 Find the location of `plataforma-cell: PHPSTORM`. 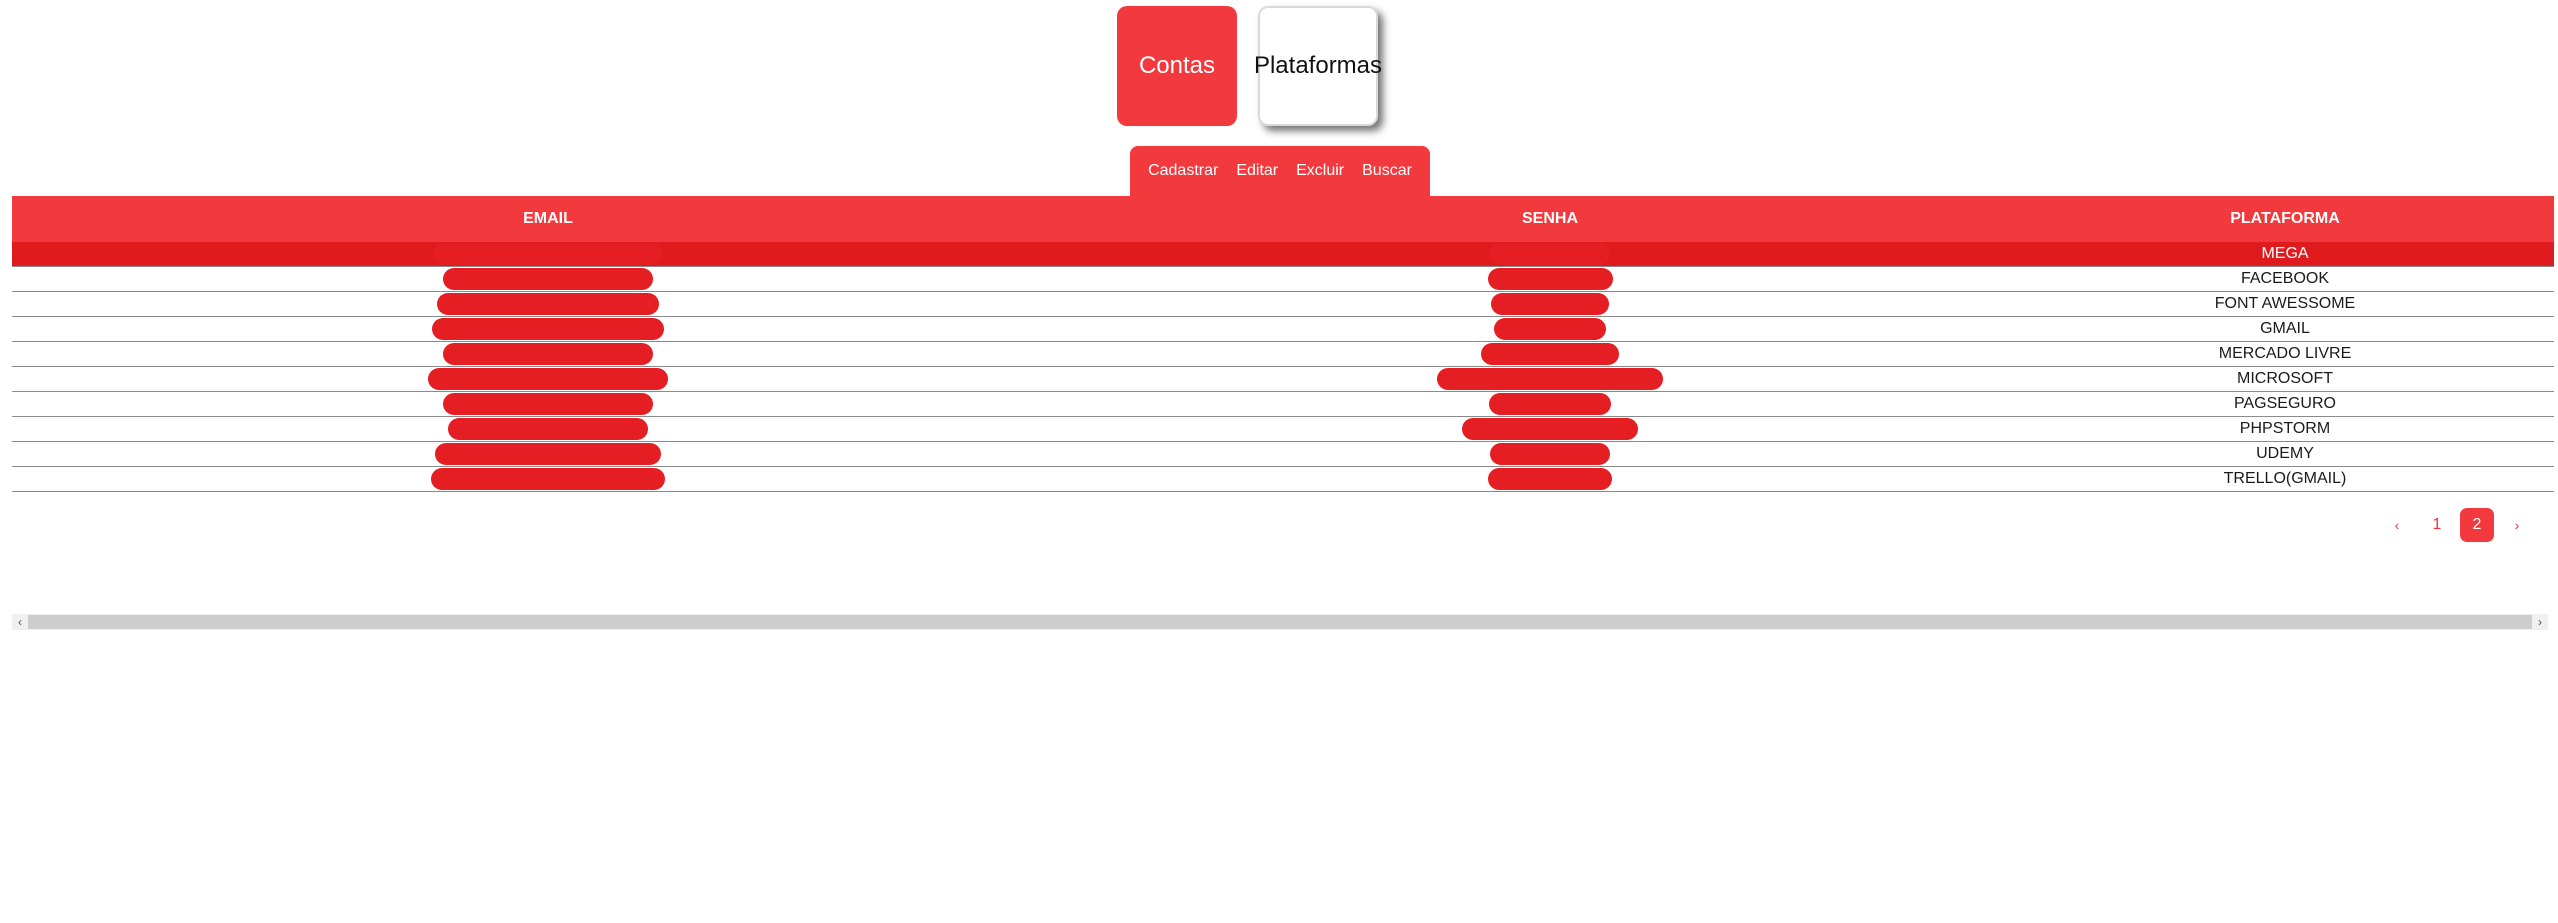

plataforma-cell: PHPSTORM is located at coordinates (2285, 428).